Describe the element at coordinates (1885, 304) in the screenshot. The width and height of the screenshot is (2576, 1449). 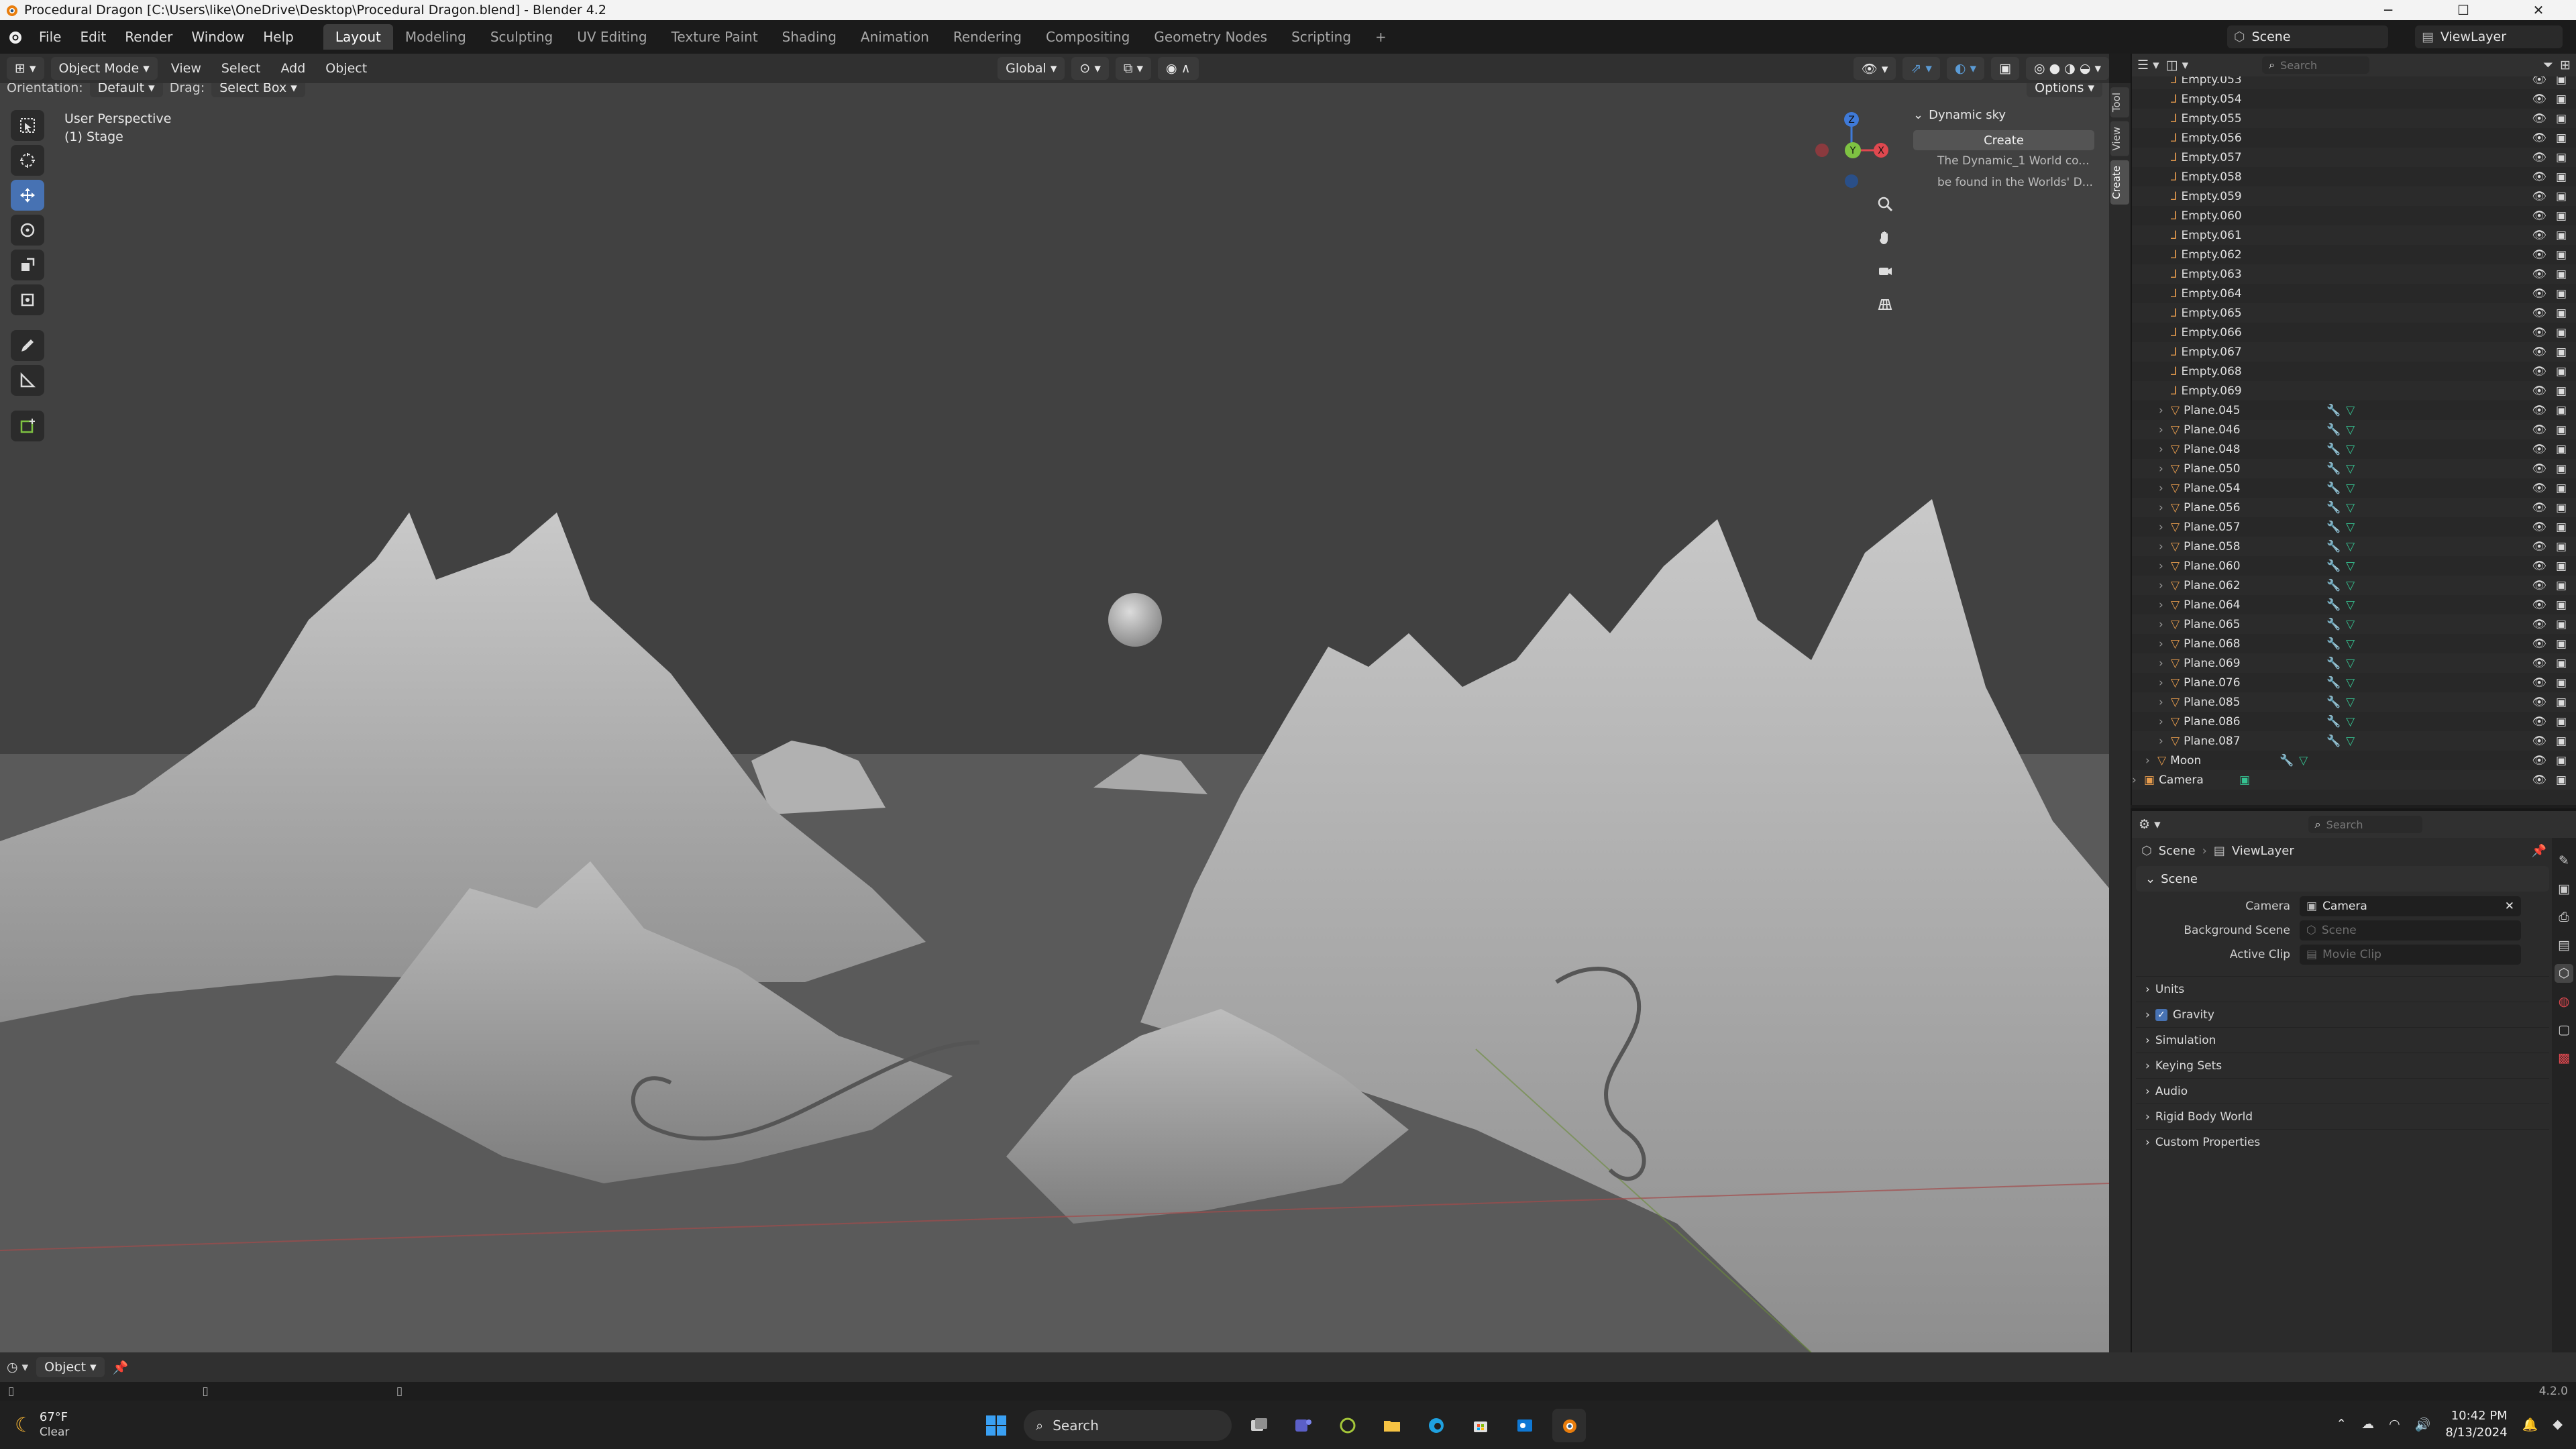
I see `grid-view-icon` at that location.